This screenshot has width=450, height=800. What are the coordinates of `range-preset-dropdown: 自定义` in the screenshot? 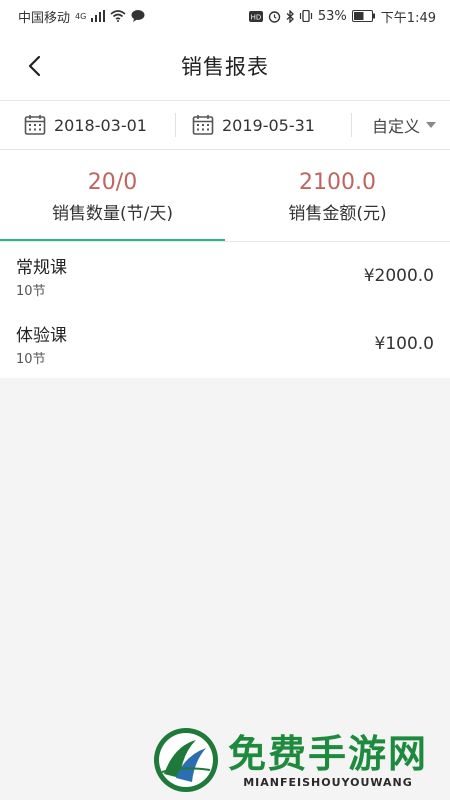 It's located at (401, 125).